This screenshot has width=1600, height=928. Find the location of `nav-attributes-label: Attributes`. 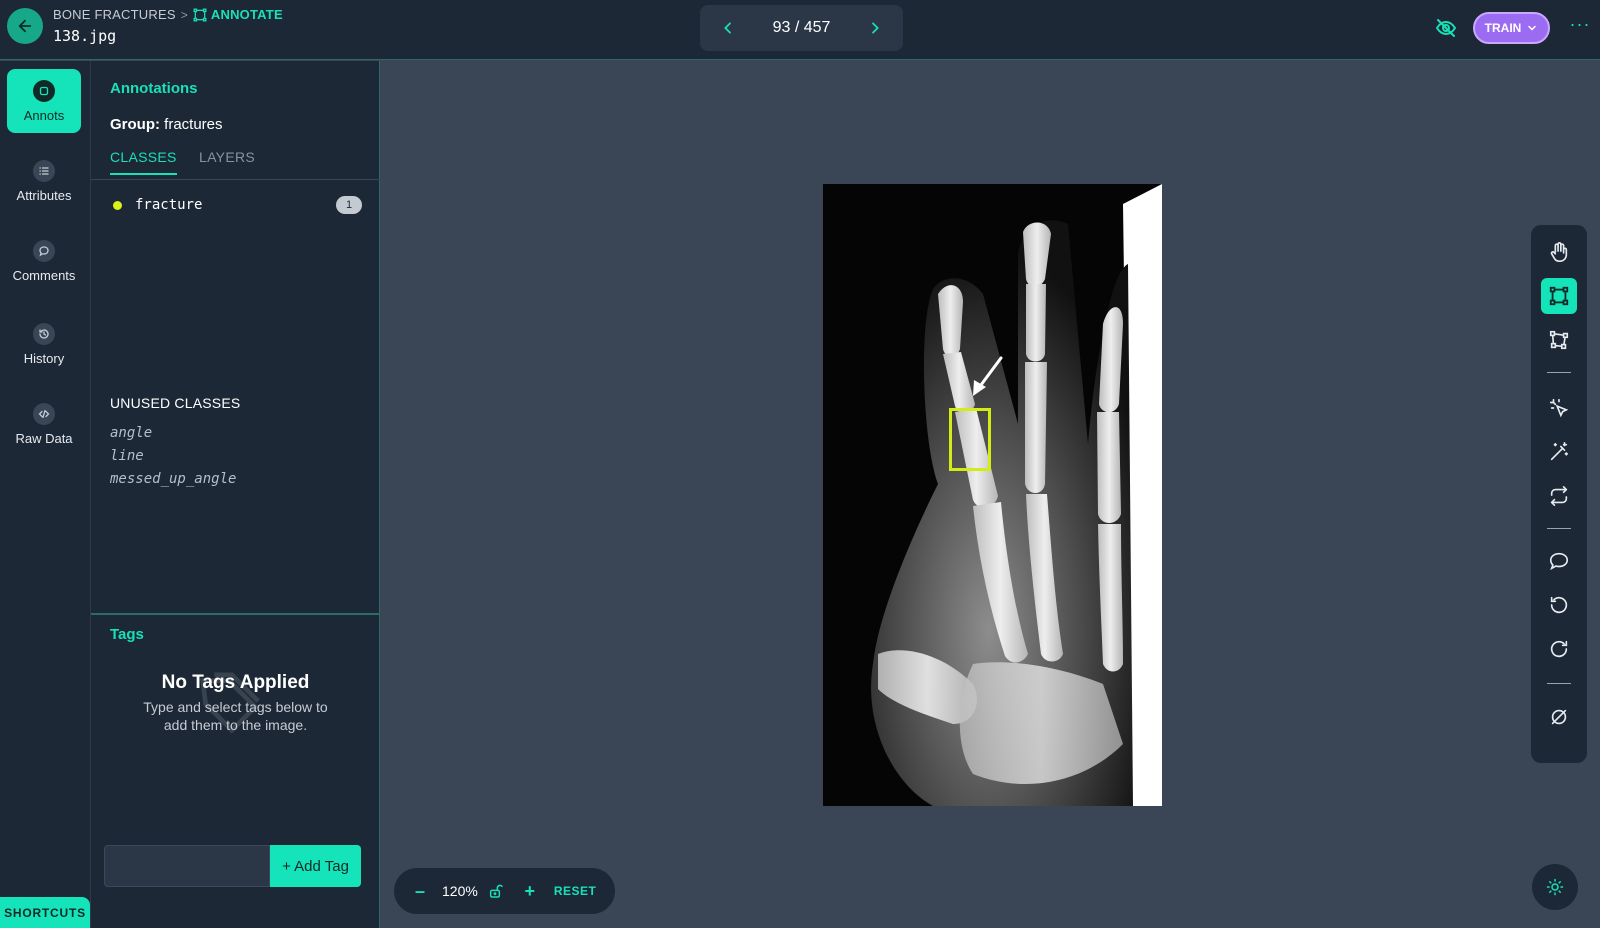

nav-attributes-label: Attributes is located at coordinates (44, 195).